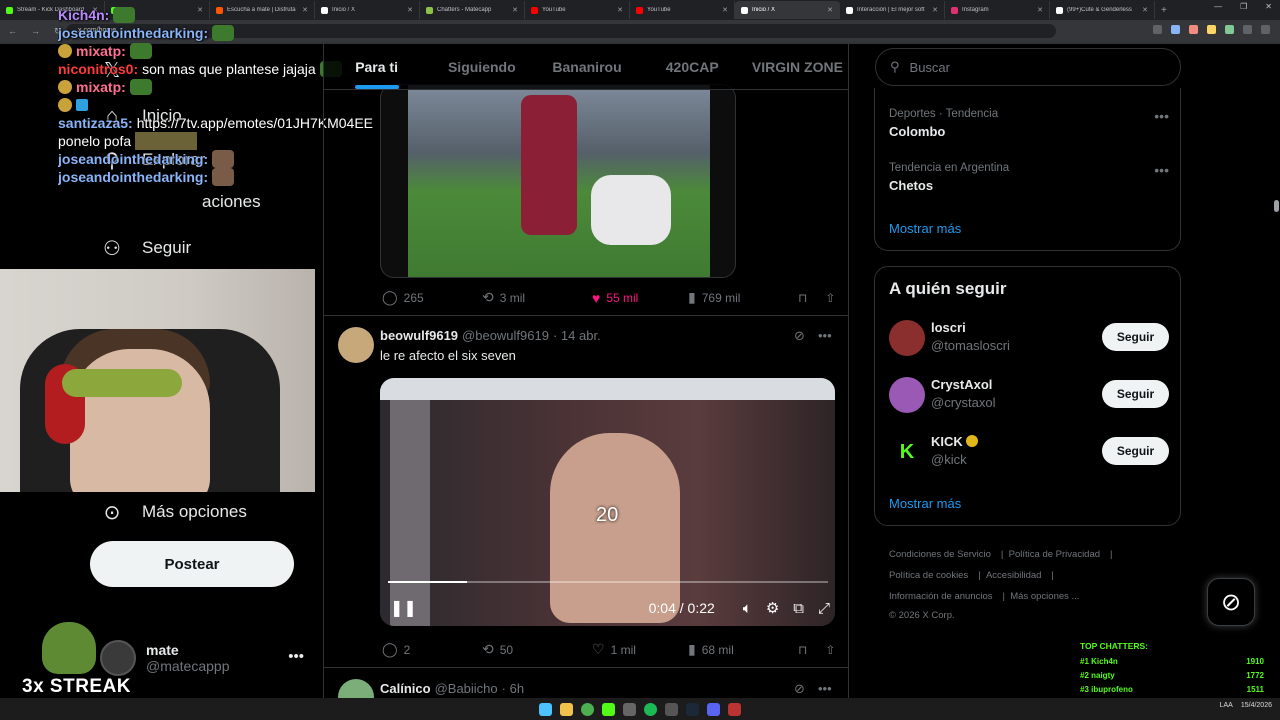 The width and height of the screenshot is (1280, 720). What do you see at coordinates (145, 248) in the screenshot?
I see `nav-follow: ⚇ Seguir` at bounding box center [145, 248].